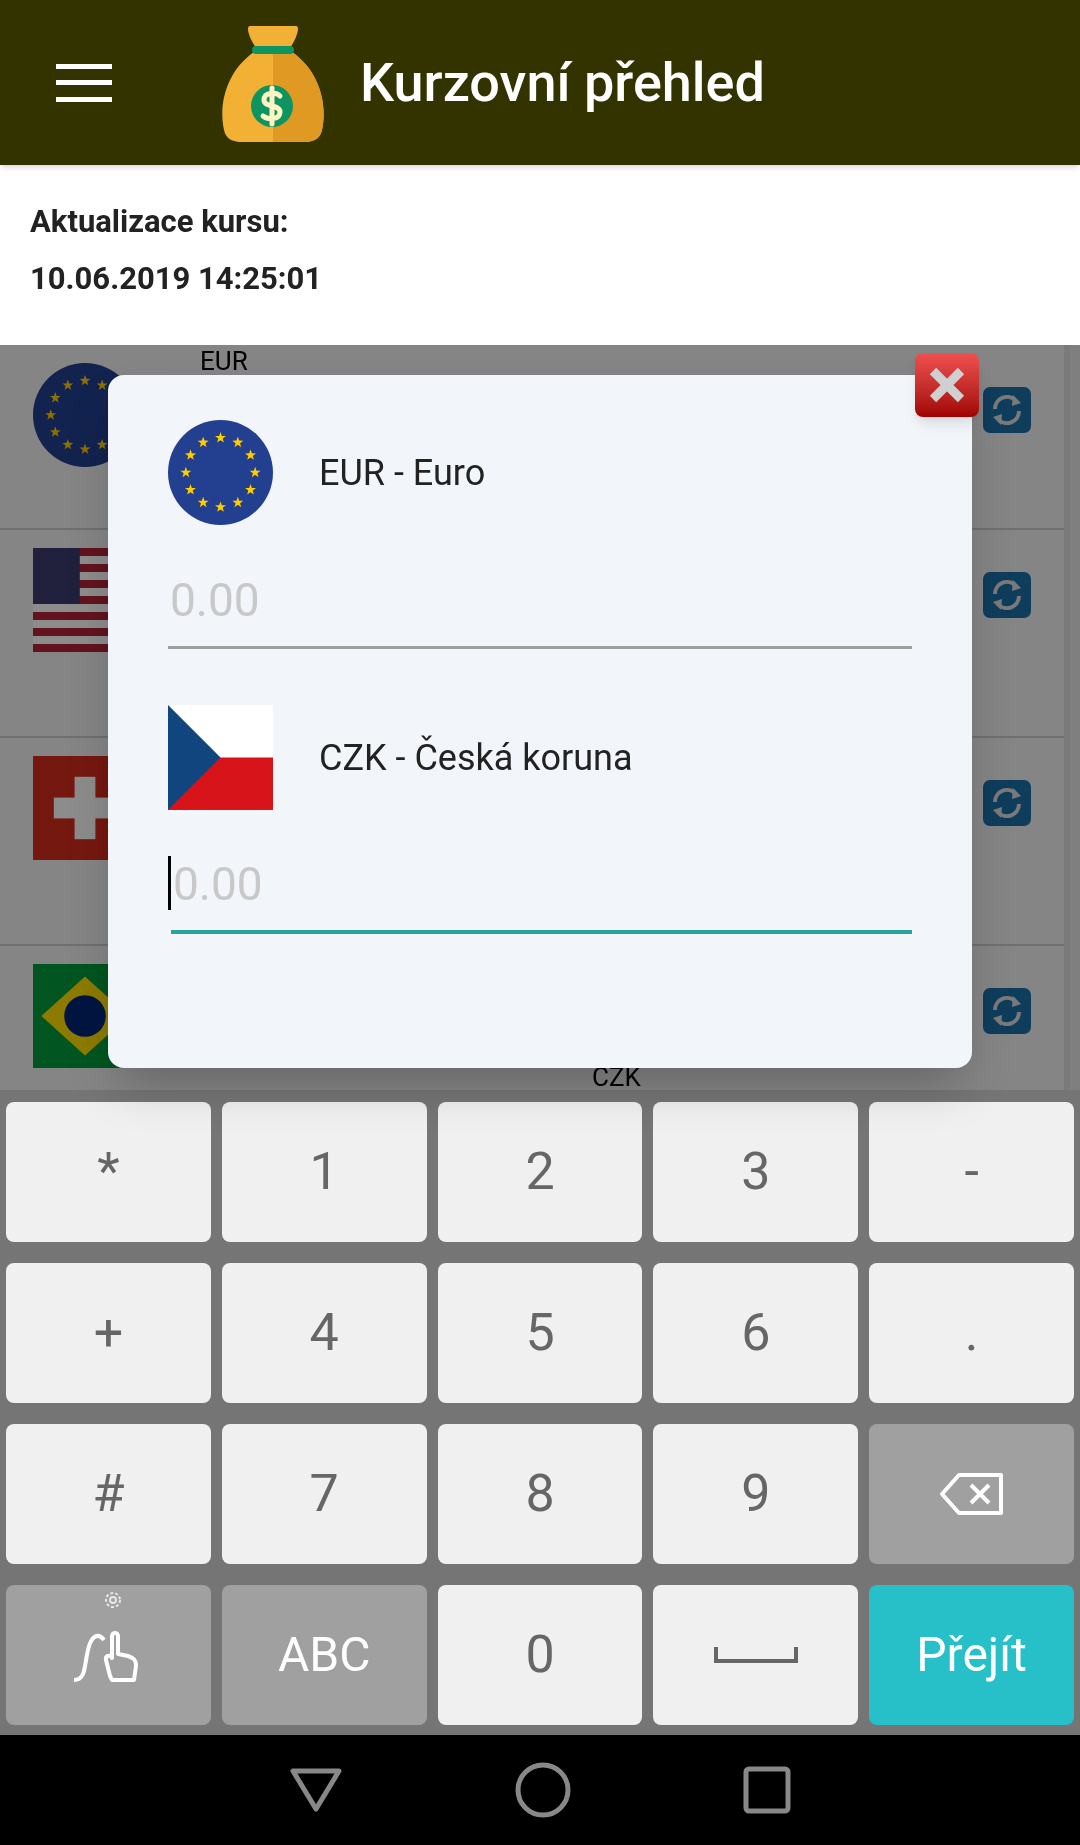  I want to click on keyboard-key: 2, so click(540, 1172).